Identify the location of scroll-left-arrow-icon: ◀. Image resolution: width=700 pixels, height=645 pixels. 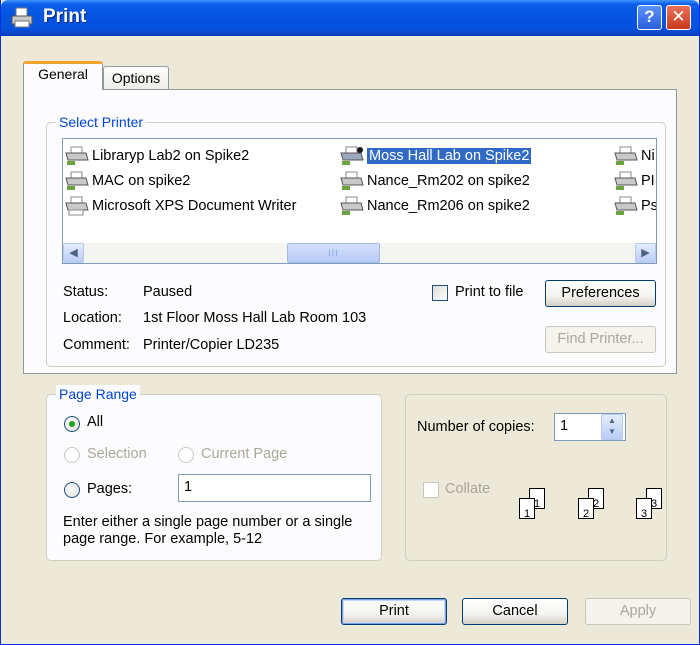
(73, 253).